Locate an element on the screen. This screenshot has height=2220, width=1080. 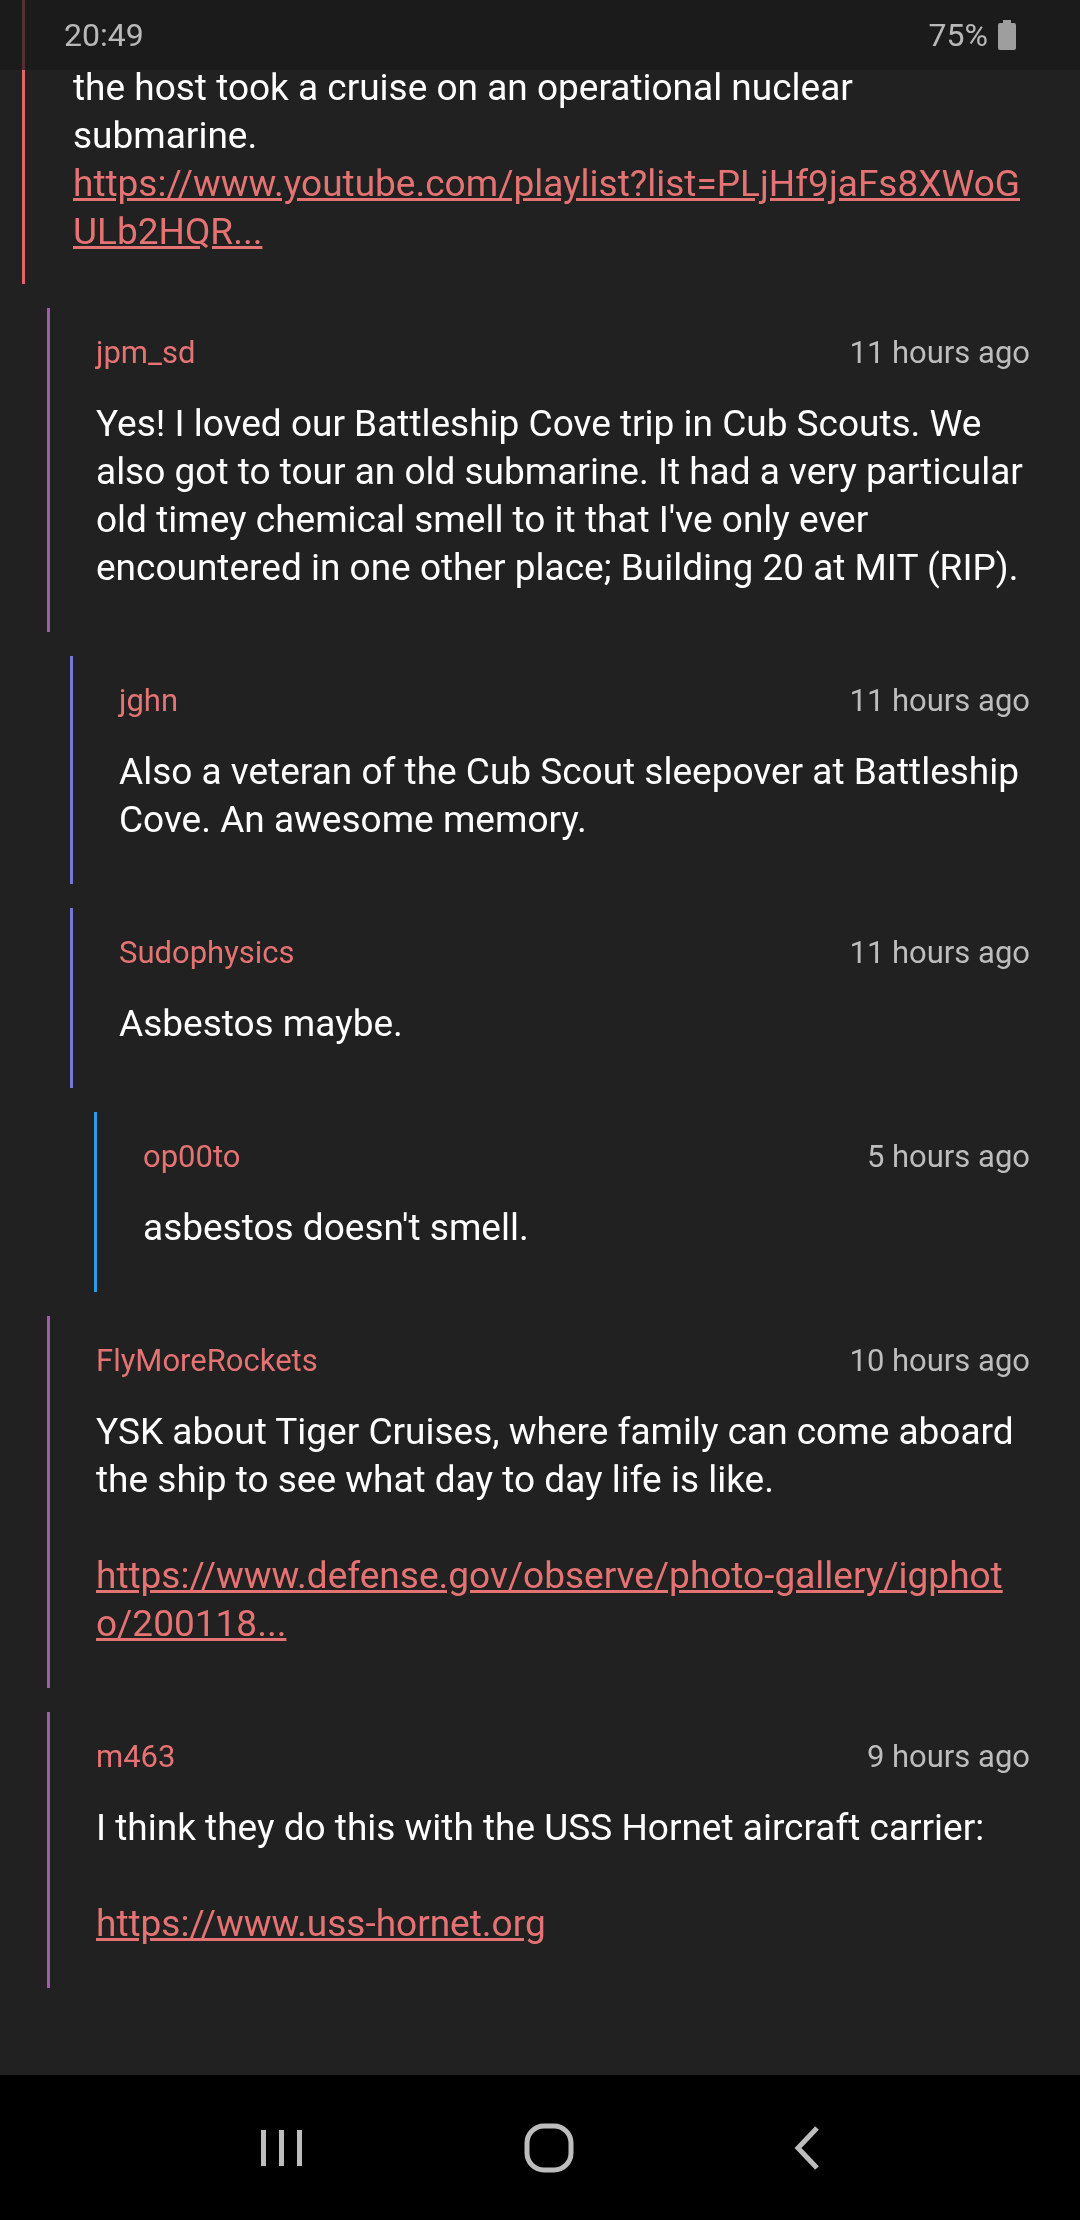
comment-text: YSK about Tiger Cruises, where family can come aboard the ship to see what day to day life is like. is located at coordinates (555, 1456).